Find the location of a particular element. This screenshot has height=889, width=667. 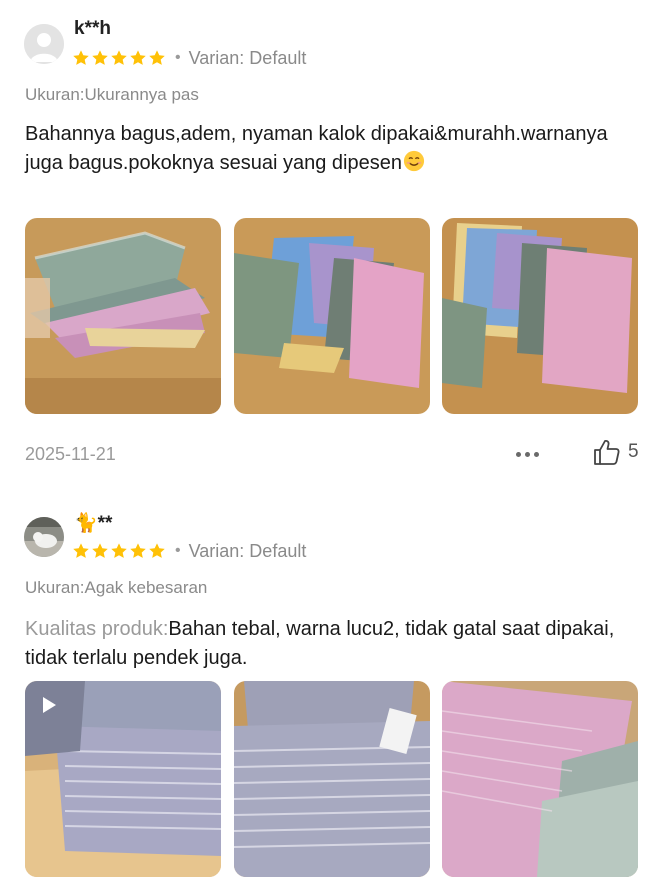

quality-label: Kualitas produk: is located at coordinates (97, 629).